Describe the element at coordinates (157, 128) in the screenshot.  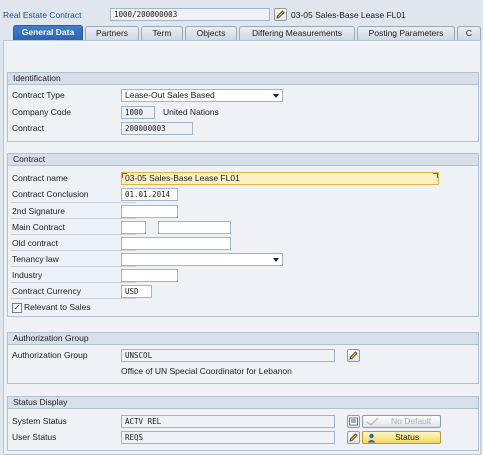
I see `contract-id-field: 200000003` at that location.